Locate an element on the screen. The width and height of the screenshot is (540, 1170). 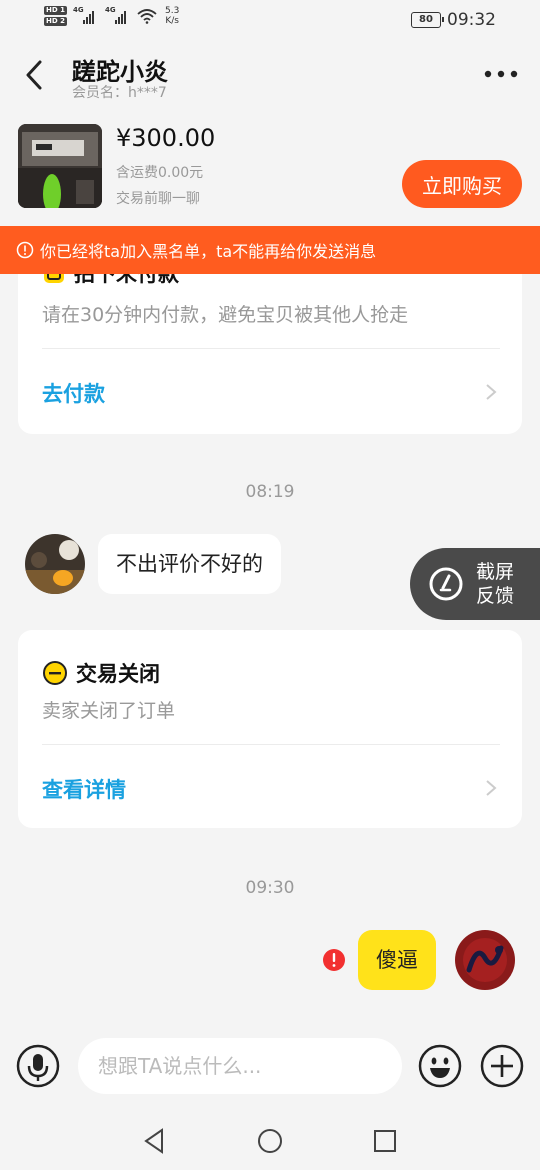
status-right: 80 09:32 is located at coordinates (453, 20).